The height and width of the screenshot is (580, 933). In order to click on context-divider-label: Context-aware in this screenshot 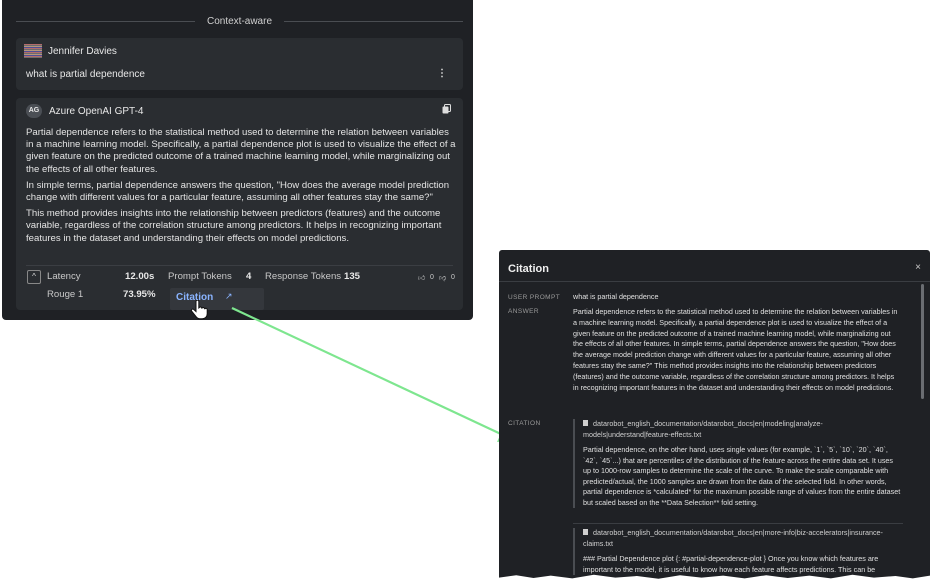, I will do `click(239, 21)`.